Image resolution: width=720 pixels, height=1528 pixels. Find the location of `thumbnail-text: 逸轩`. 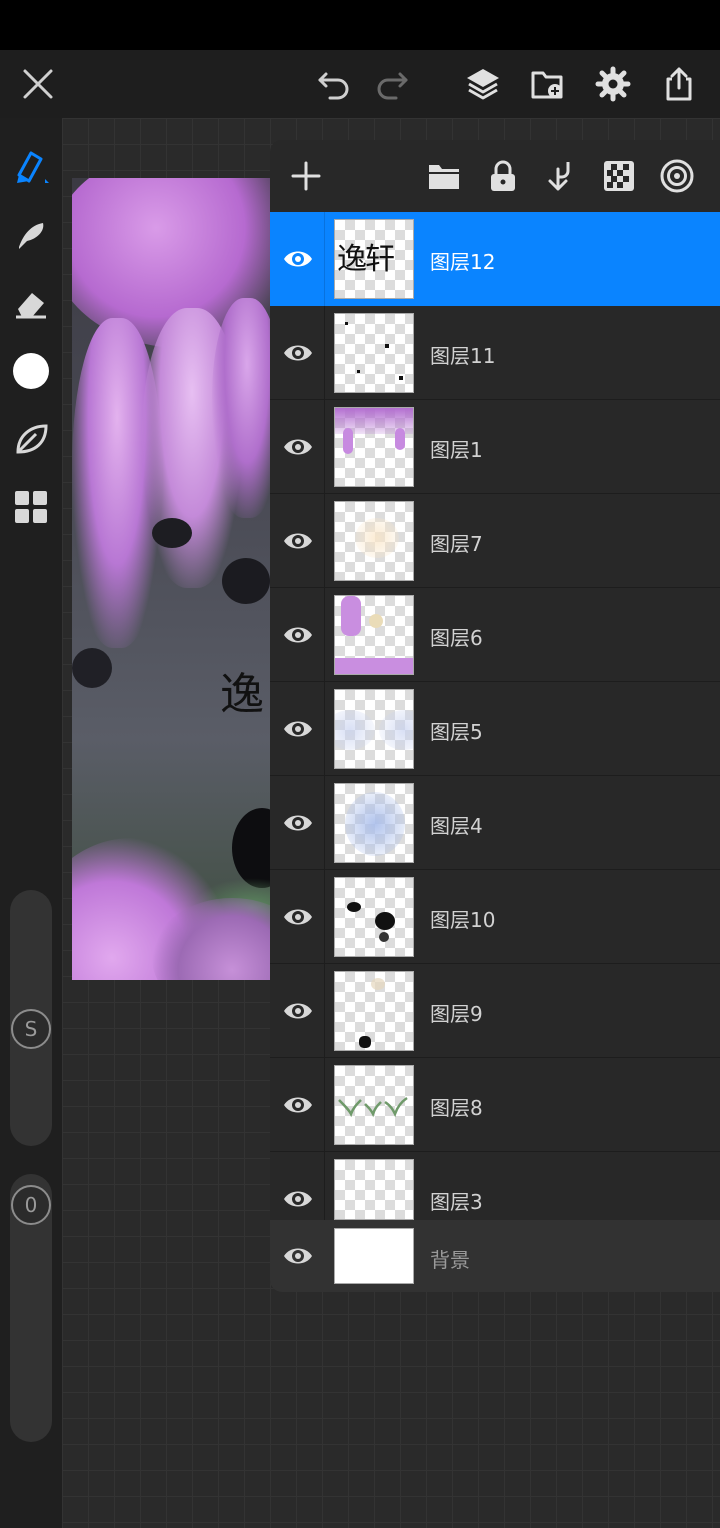

thumbnail-text: 逸轩 is located at coordinates (366, 259).